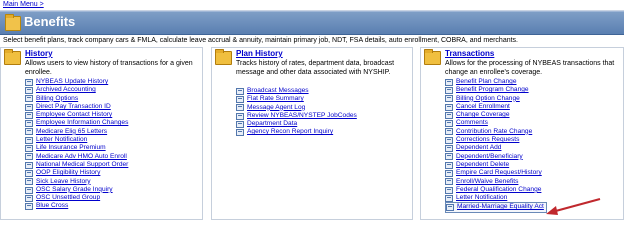  Describe the element at coordinates (57, 99) in the screenshot. I see `link-billing-options: Billing Options` at that location.